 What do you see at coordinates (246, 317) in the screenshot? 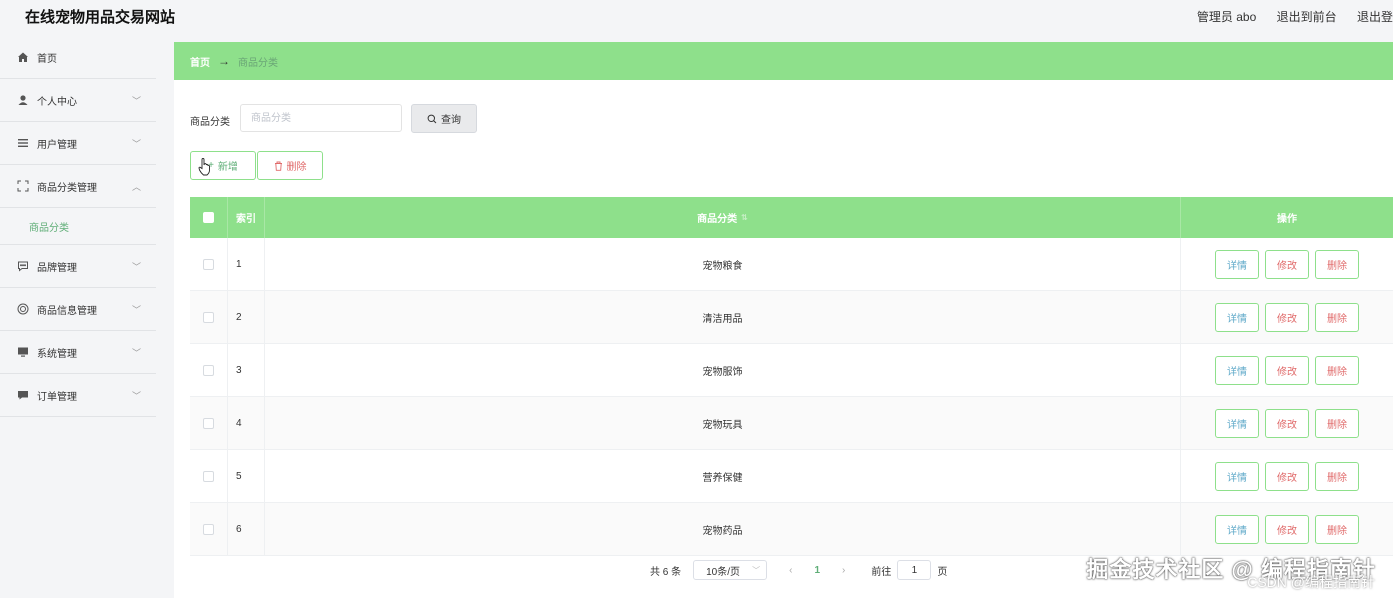
I see `row-index: 2` at bounding box center [246, 317].